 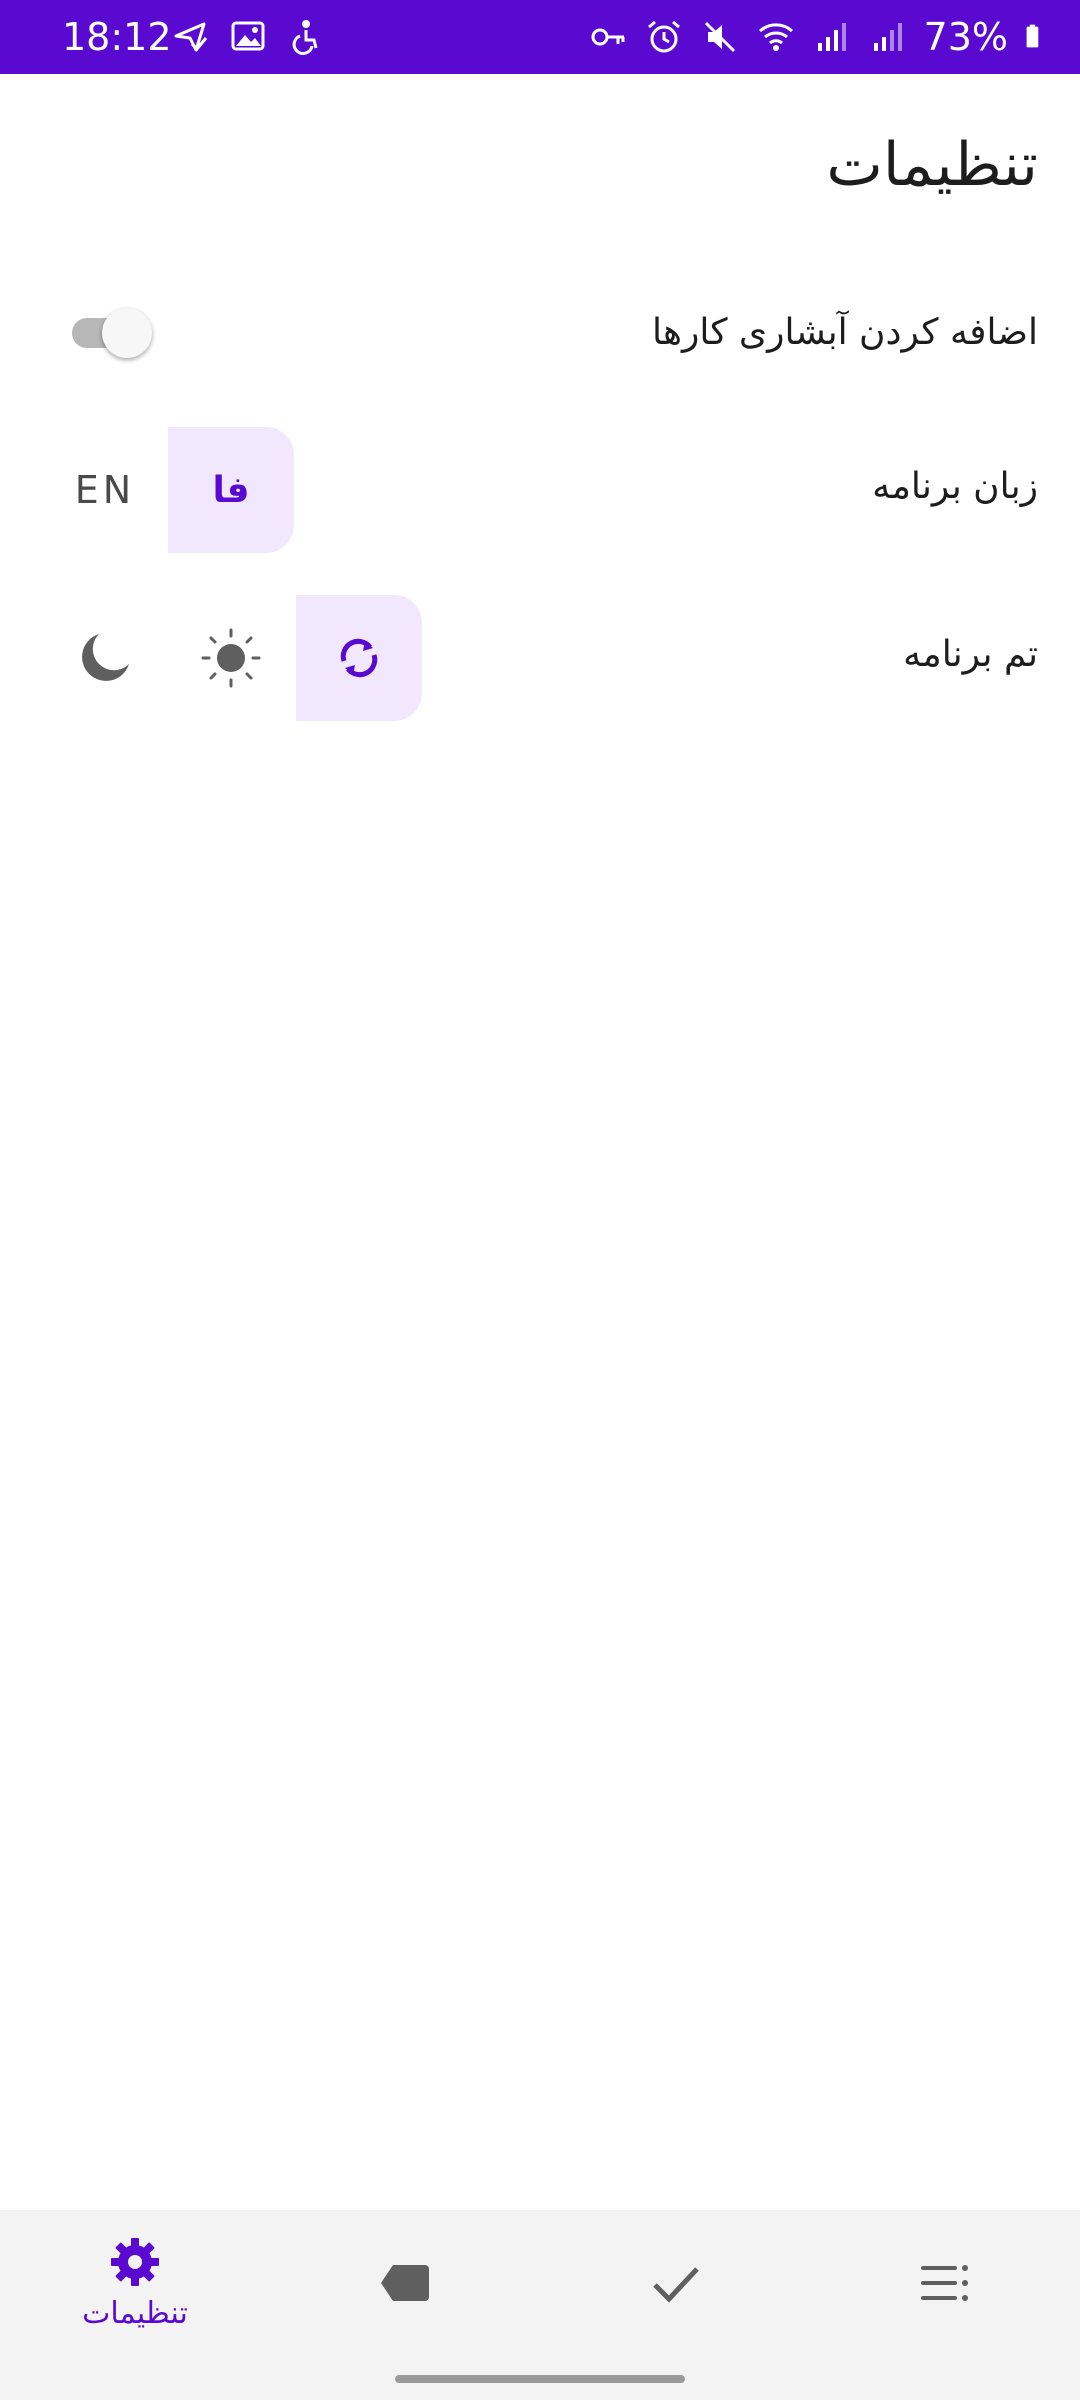 I want to click on nav-item-settings: تنظیمات, so click(x=135, y=2282).